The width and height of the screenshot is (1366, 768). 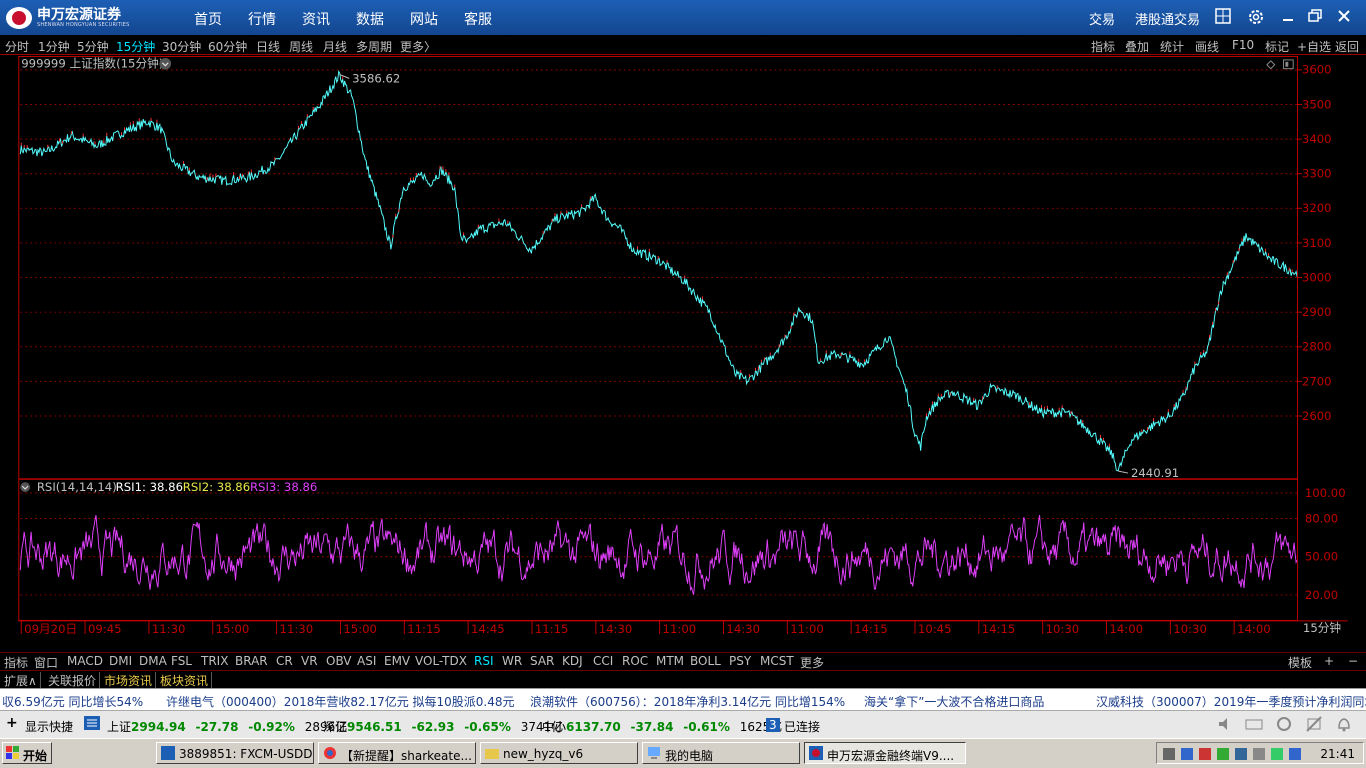 I want to click on chart-menu-icon, so click(x=165, y=63).